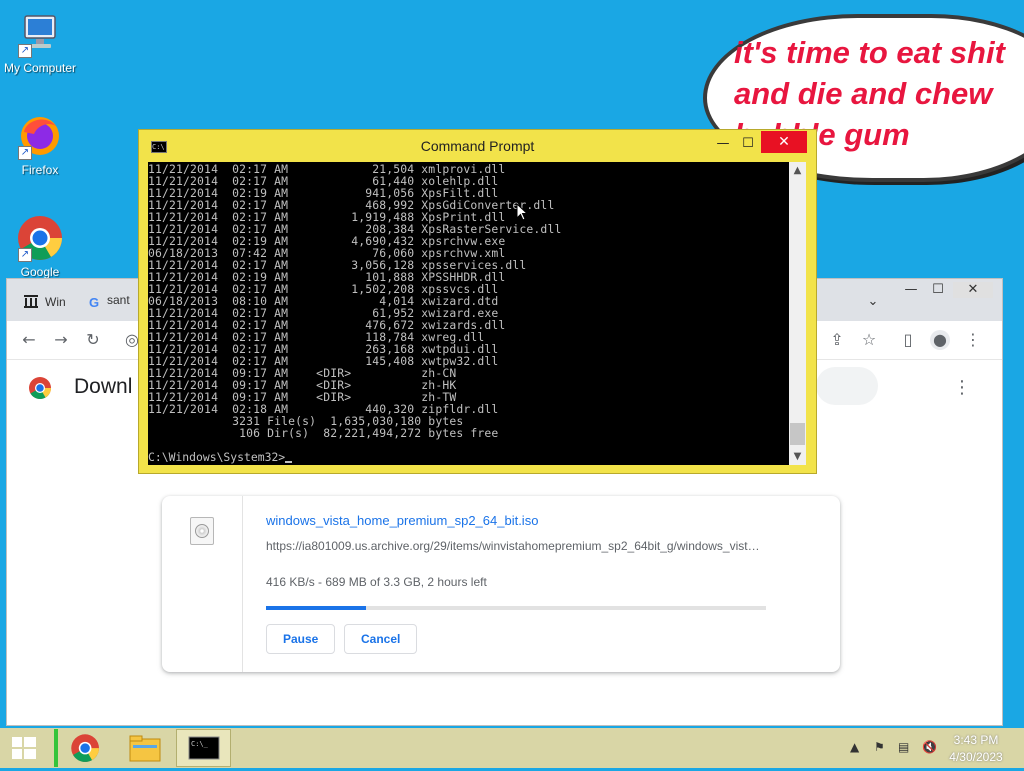 This screenshot has width=1024, height=771. I want to click on desktop-icon-label: Firefox, so click(40, 170).